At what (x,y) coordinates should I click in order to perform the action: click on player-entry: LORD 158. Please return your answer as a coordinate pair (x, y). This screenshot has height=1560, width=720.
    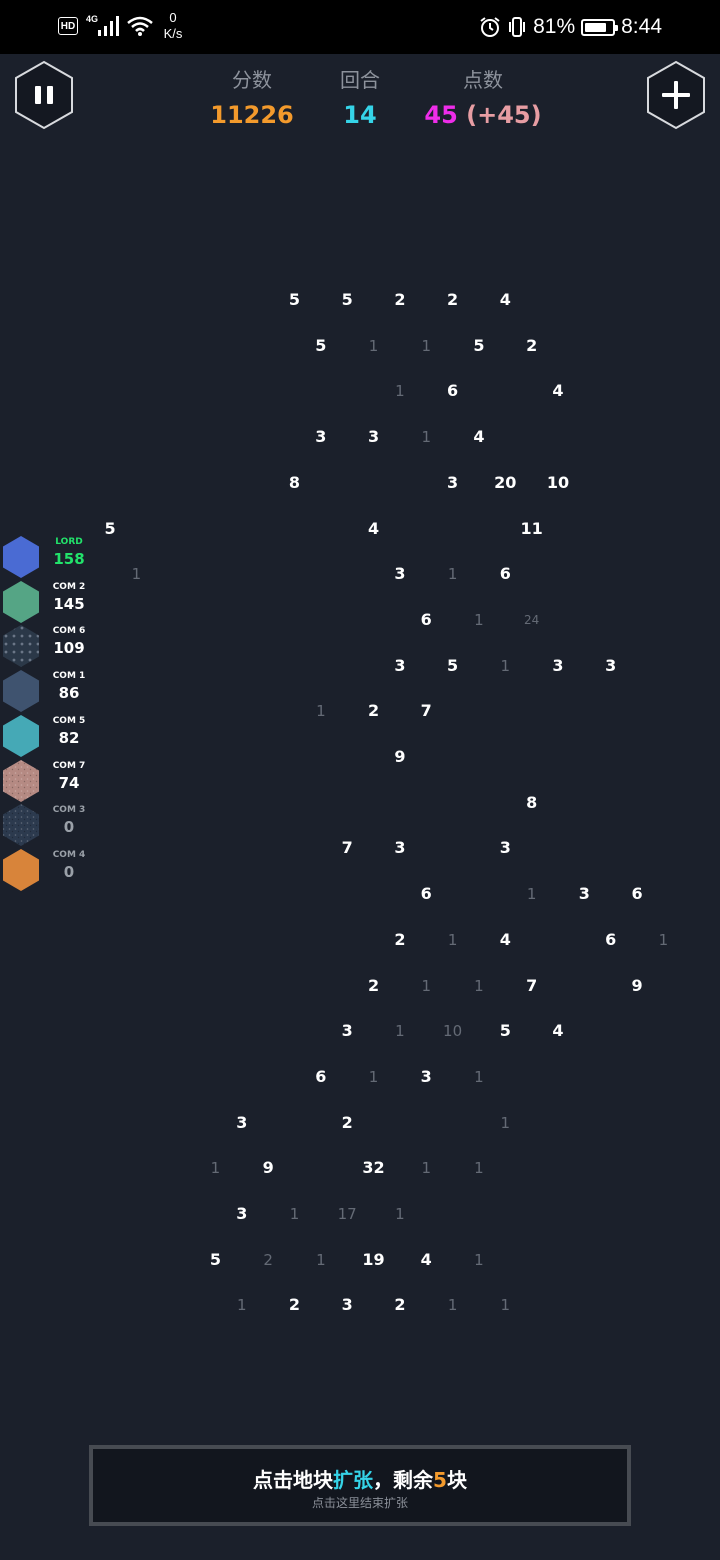
    Looking at the image, I should click on (52, 557).